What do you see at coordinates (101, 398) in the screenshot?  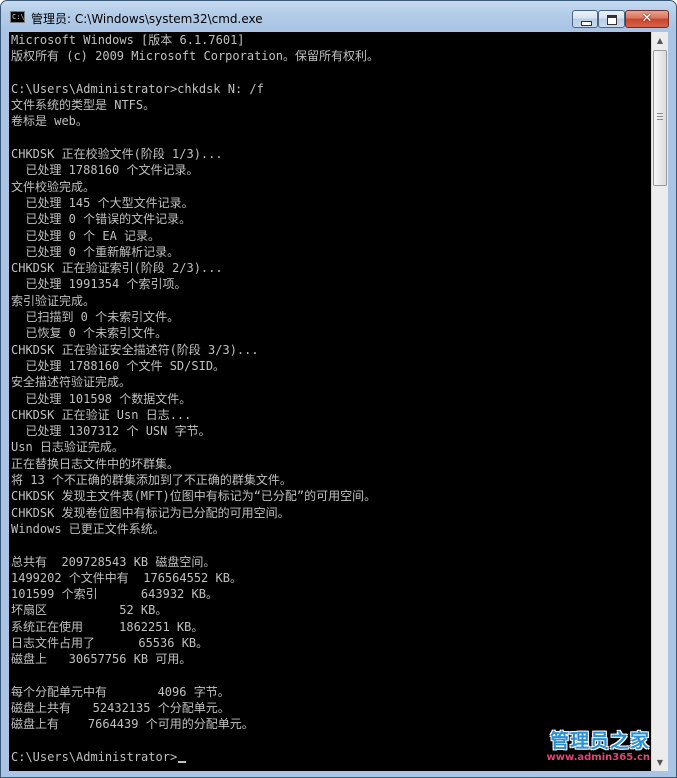 I see `console-line: 已处理 101598 个数据文件。` at bounding box center [101, 398].